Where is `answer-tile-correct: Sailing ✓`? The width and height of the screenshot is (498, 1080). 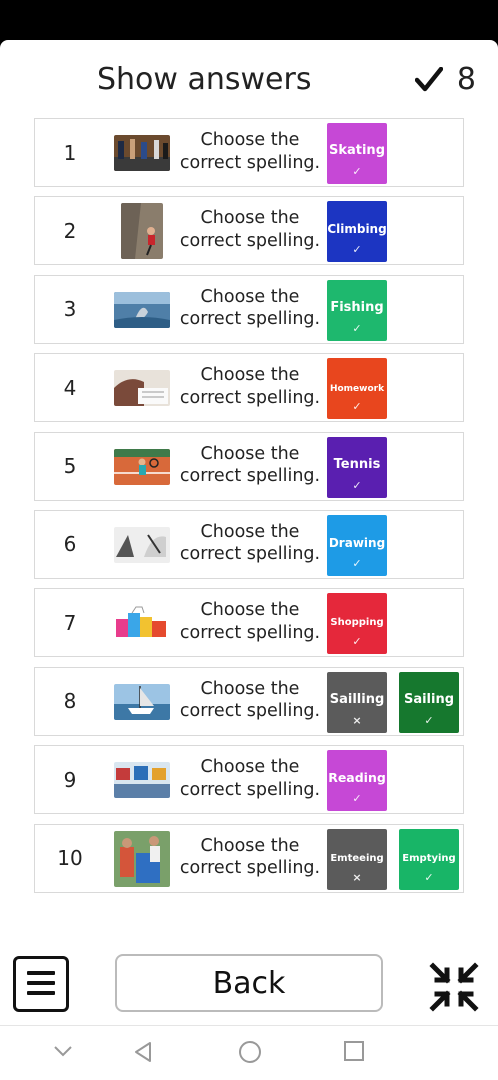 answer-tile-correct: Sailing ✓ is located at coordinates (429, 702).